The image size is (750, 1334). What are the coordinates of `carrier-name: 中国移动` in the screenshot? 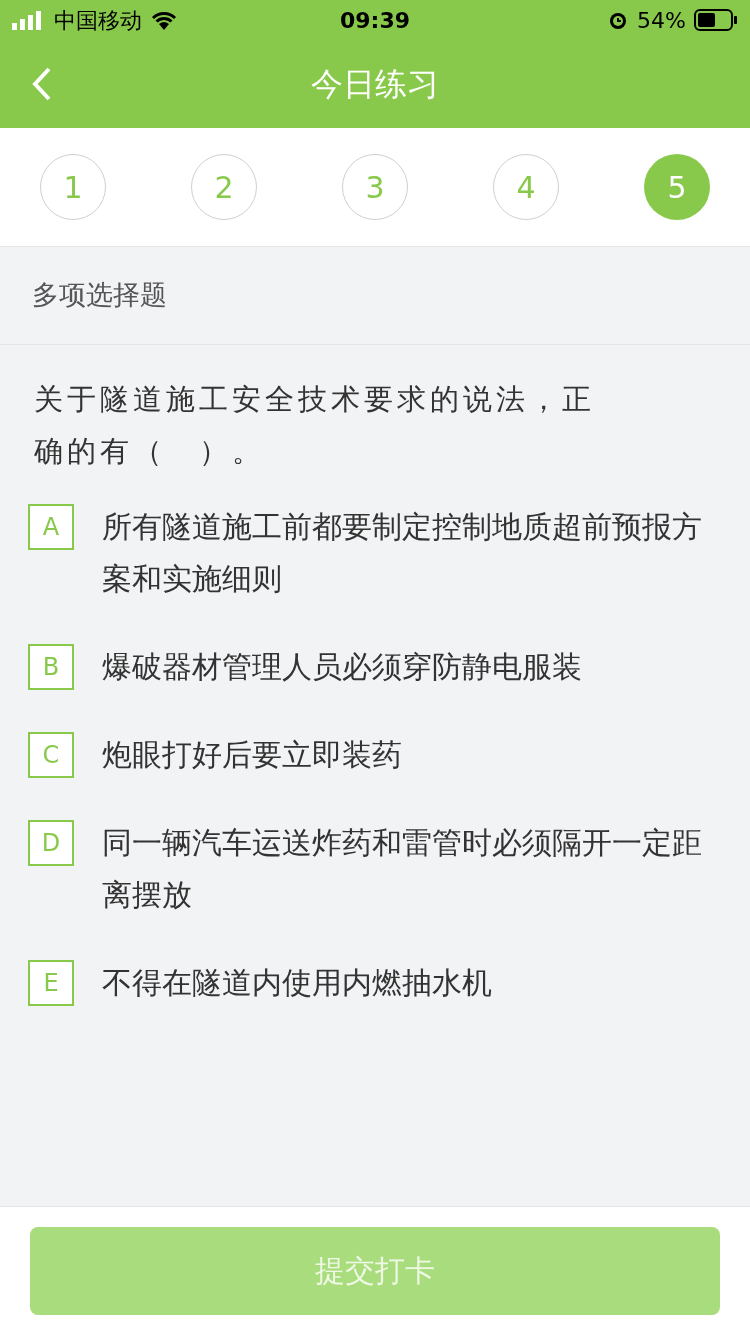 It's located at (98, 20).